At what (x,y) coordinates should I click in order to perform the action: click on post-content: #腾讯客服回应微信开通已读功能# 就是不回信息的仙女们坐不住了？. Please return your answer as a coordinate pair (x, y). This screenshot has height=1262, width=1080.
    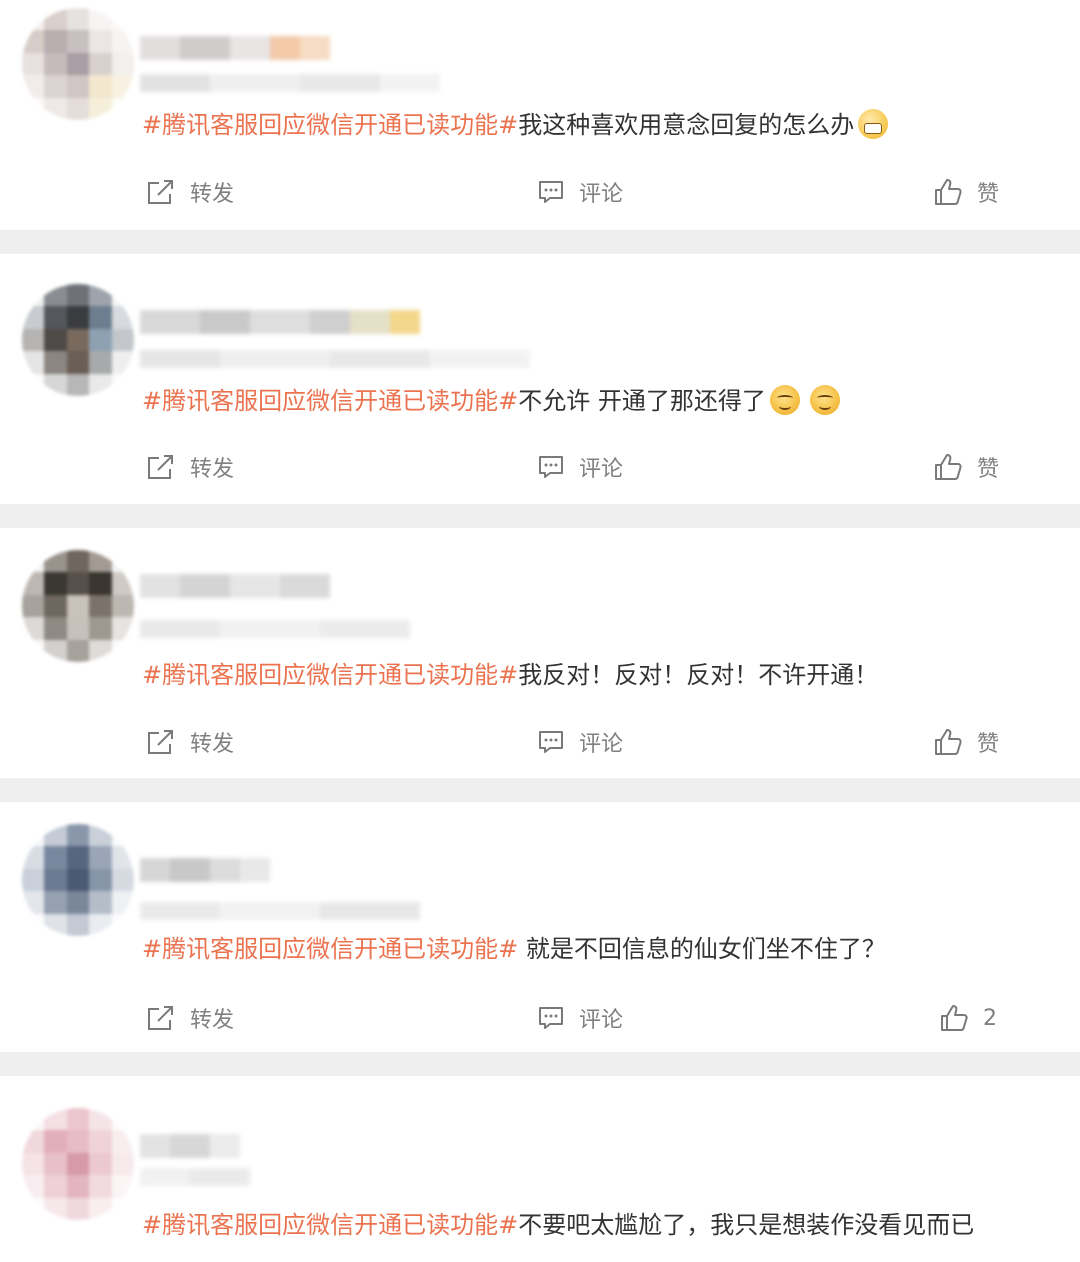
    Looking at the image, I should click on (591, 949).